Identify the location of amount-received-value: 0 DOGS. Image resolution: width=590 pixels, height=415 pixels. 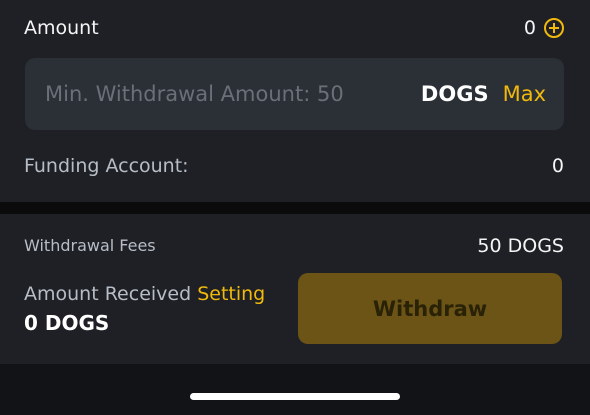
(67, 323).